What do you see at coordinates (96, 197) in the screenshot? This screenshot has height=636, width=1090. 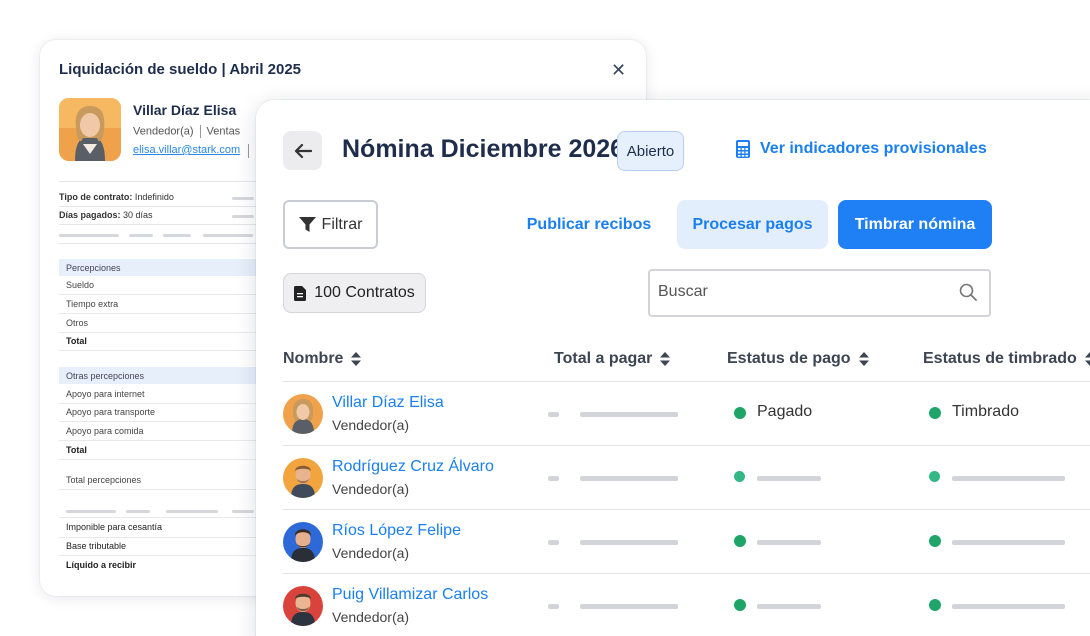 I see `contract-type-label: Tipo de contrato:` at bounding box center [96, 197].